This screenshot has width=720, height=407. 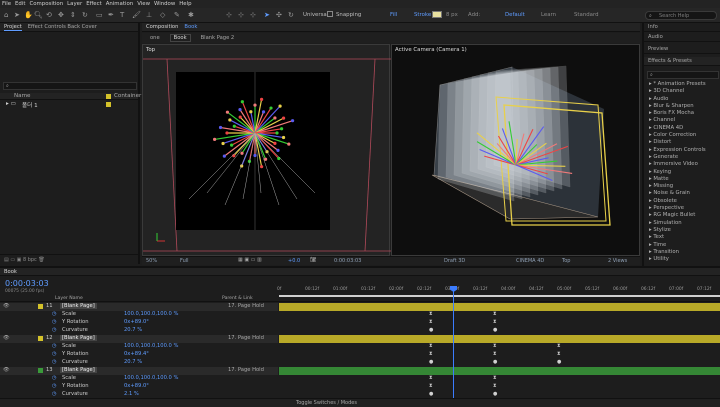 What do you see at coordinates (177, 15) in the screenshot?
I see `roto-tool-icon: ✎` at bounding box center [177, 15].